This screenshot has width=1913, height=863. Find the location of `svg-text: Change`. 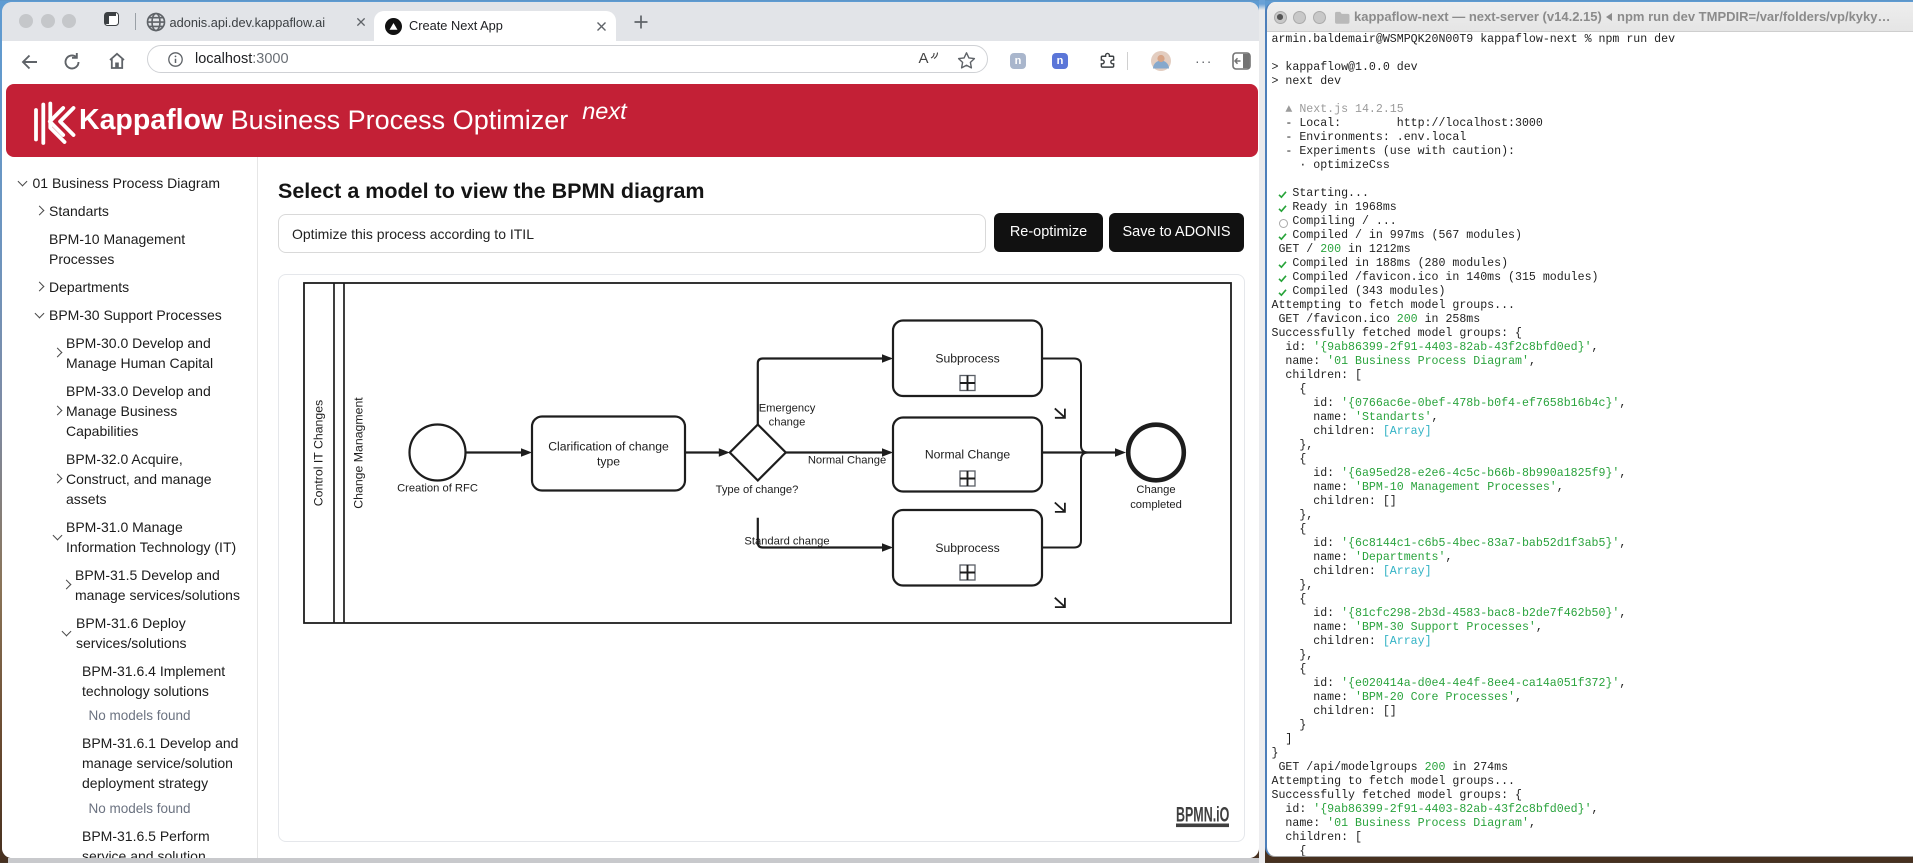

svg-text: Change is located at coordinates (1155, 490).